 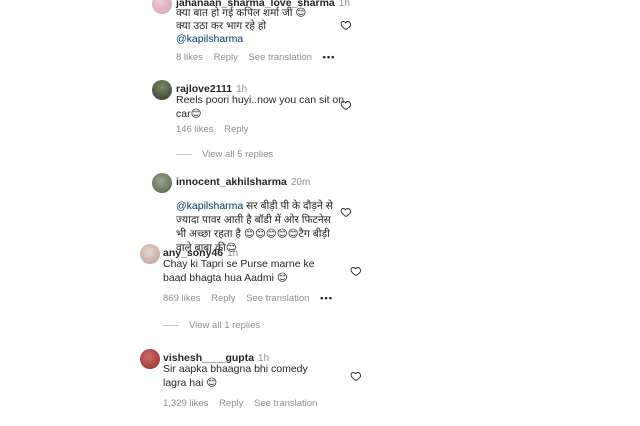 I want to click on likes-count: 8 likes, so click(x=189, y=57).